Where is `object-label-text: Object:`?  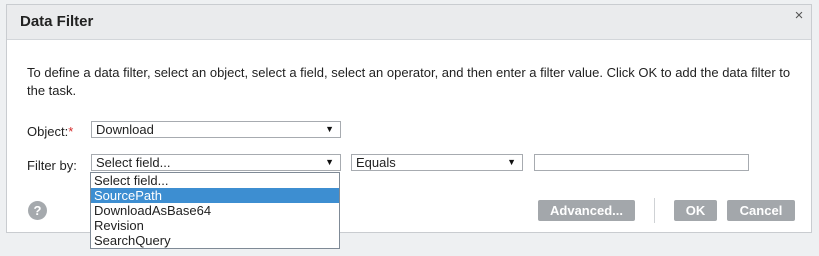 object-label-text: Object: is located at coordinates (48, 131).